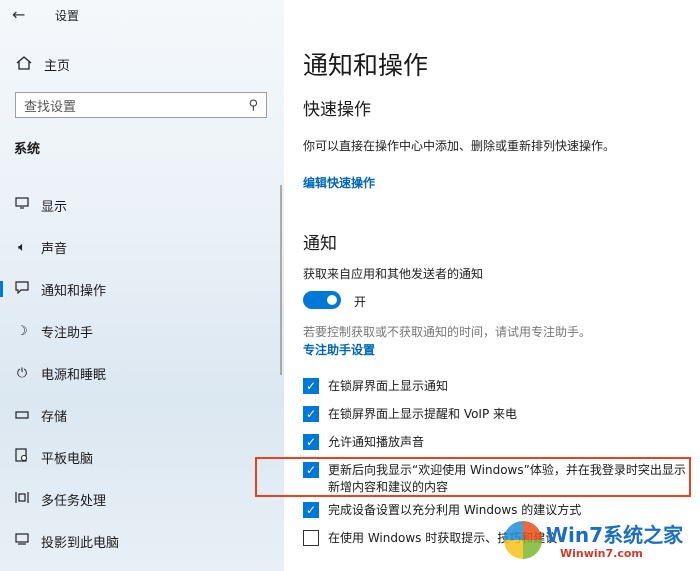 The width and height of the screenshot is (700, 571). I want to click on search-input: 查找设置, so click(136, 105).